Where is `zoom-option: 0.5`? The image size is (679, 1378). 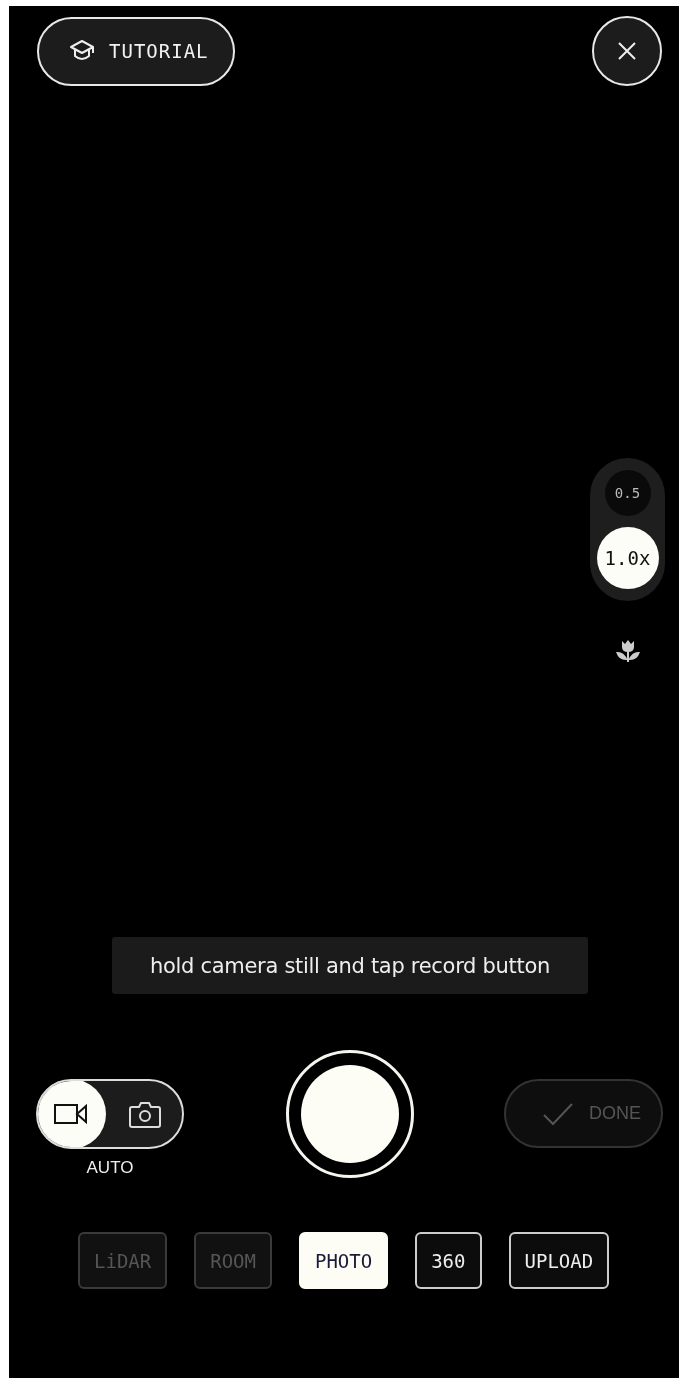 zoom-option: 0.5 is located at coordinates (627, 492).